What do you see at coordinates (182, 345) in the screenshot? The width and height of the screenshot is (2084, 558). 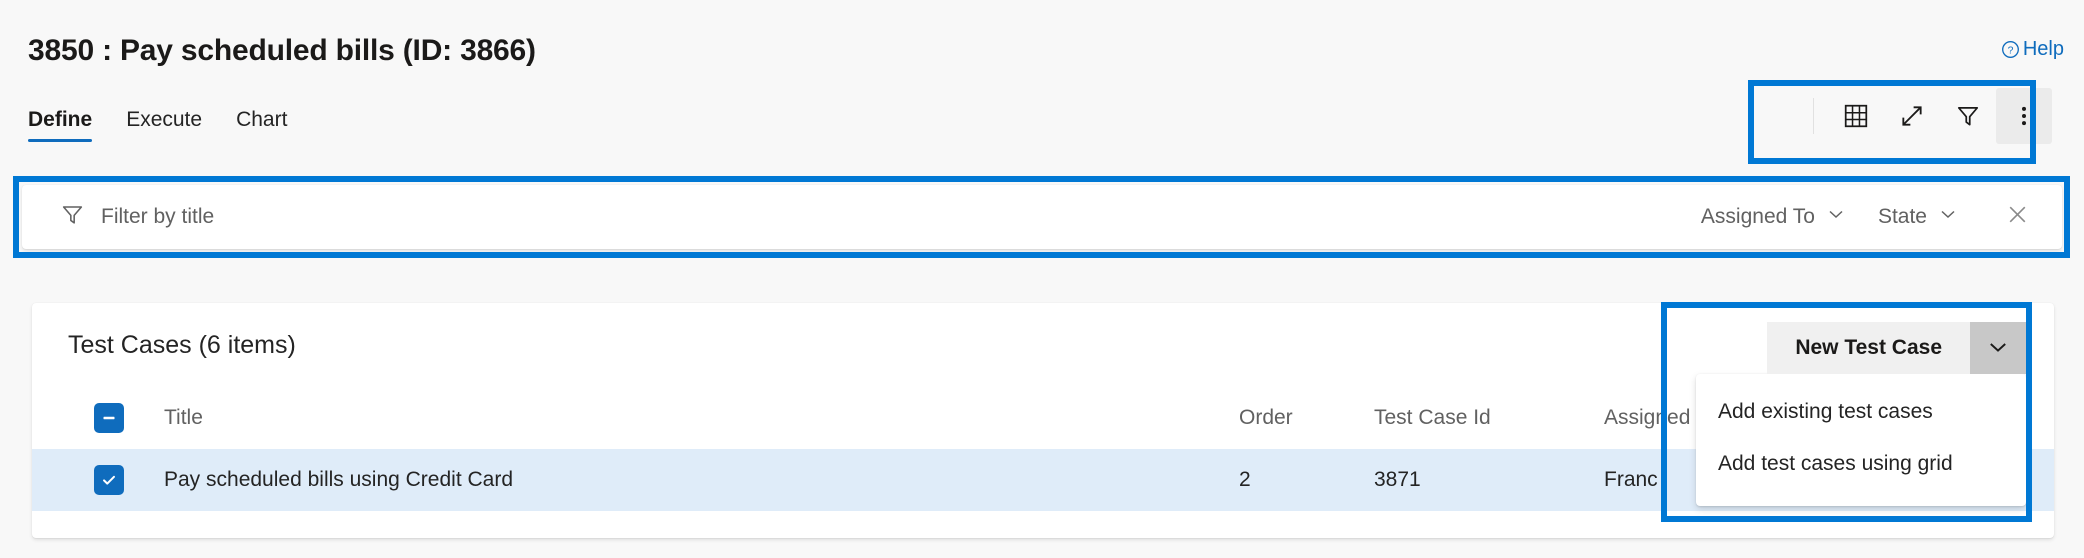 I see `card-title: Test Cases (6 items)` at bounding box center [182, 345].